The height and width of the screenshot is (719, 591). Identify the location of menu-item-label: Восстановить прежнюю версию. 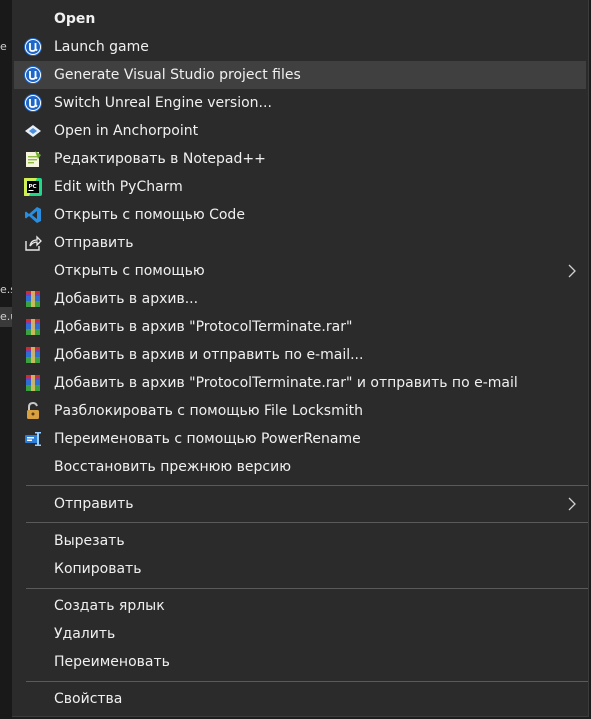
(172, 467).